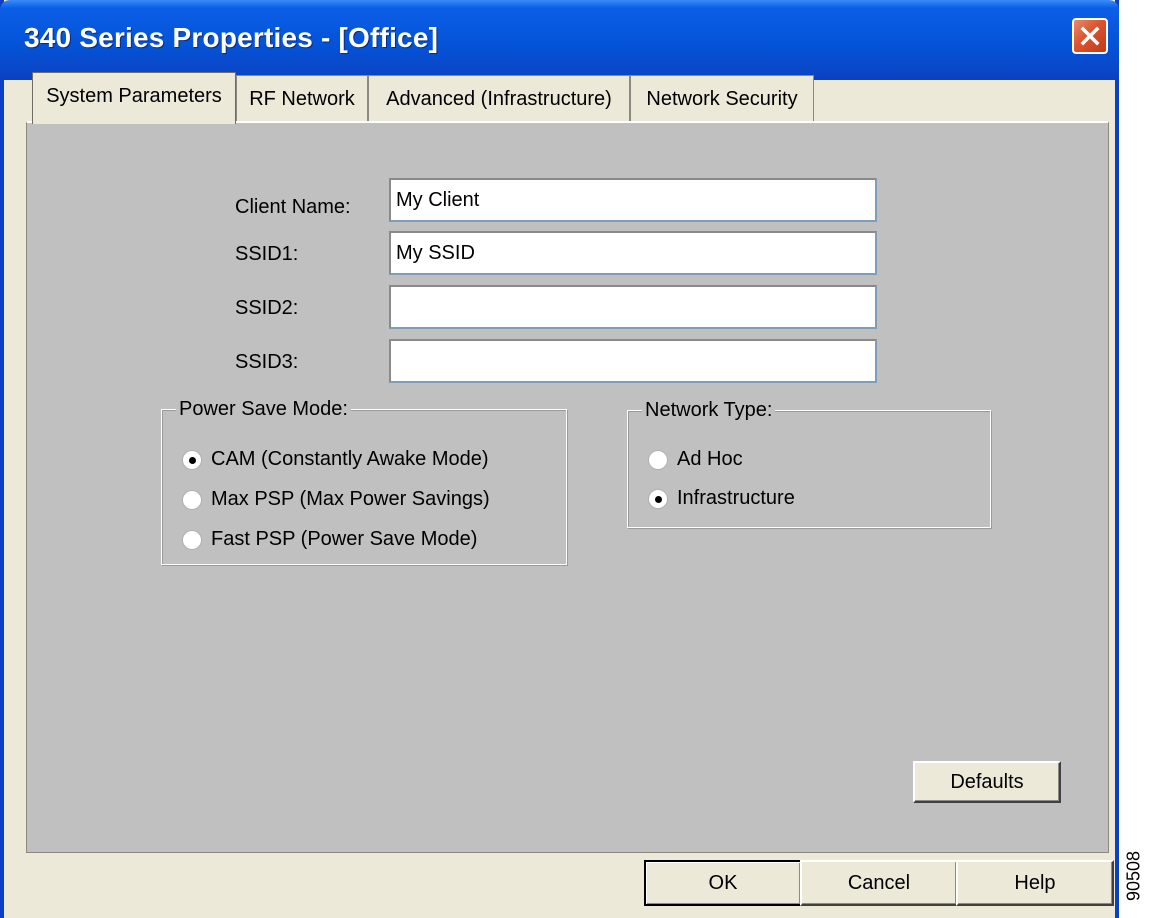 The height and width of the screenshot is (918, 1152). What do you see at coordinates (633, 361) in the screenshot?
I see `ssid3-input` at bounding box center [633, 361].